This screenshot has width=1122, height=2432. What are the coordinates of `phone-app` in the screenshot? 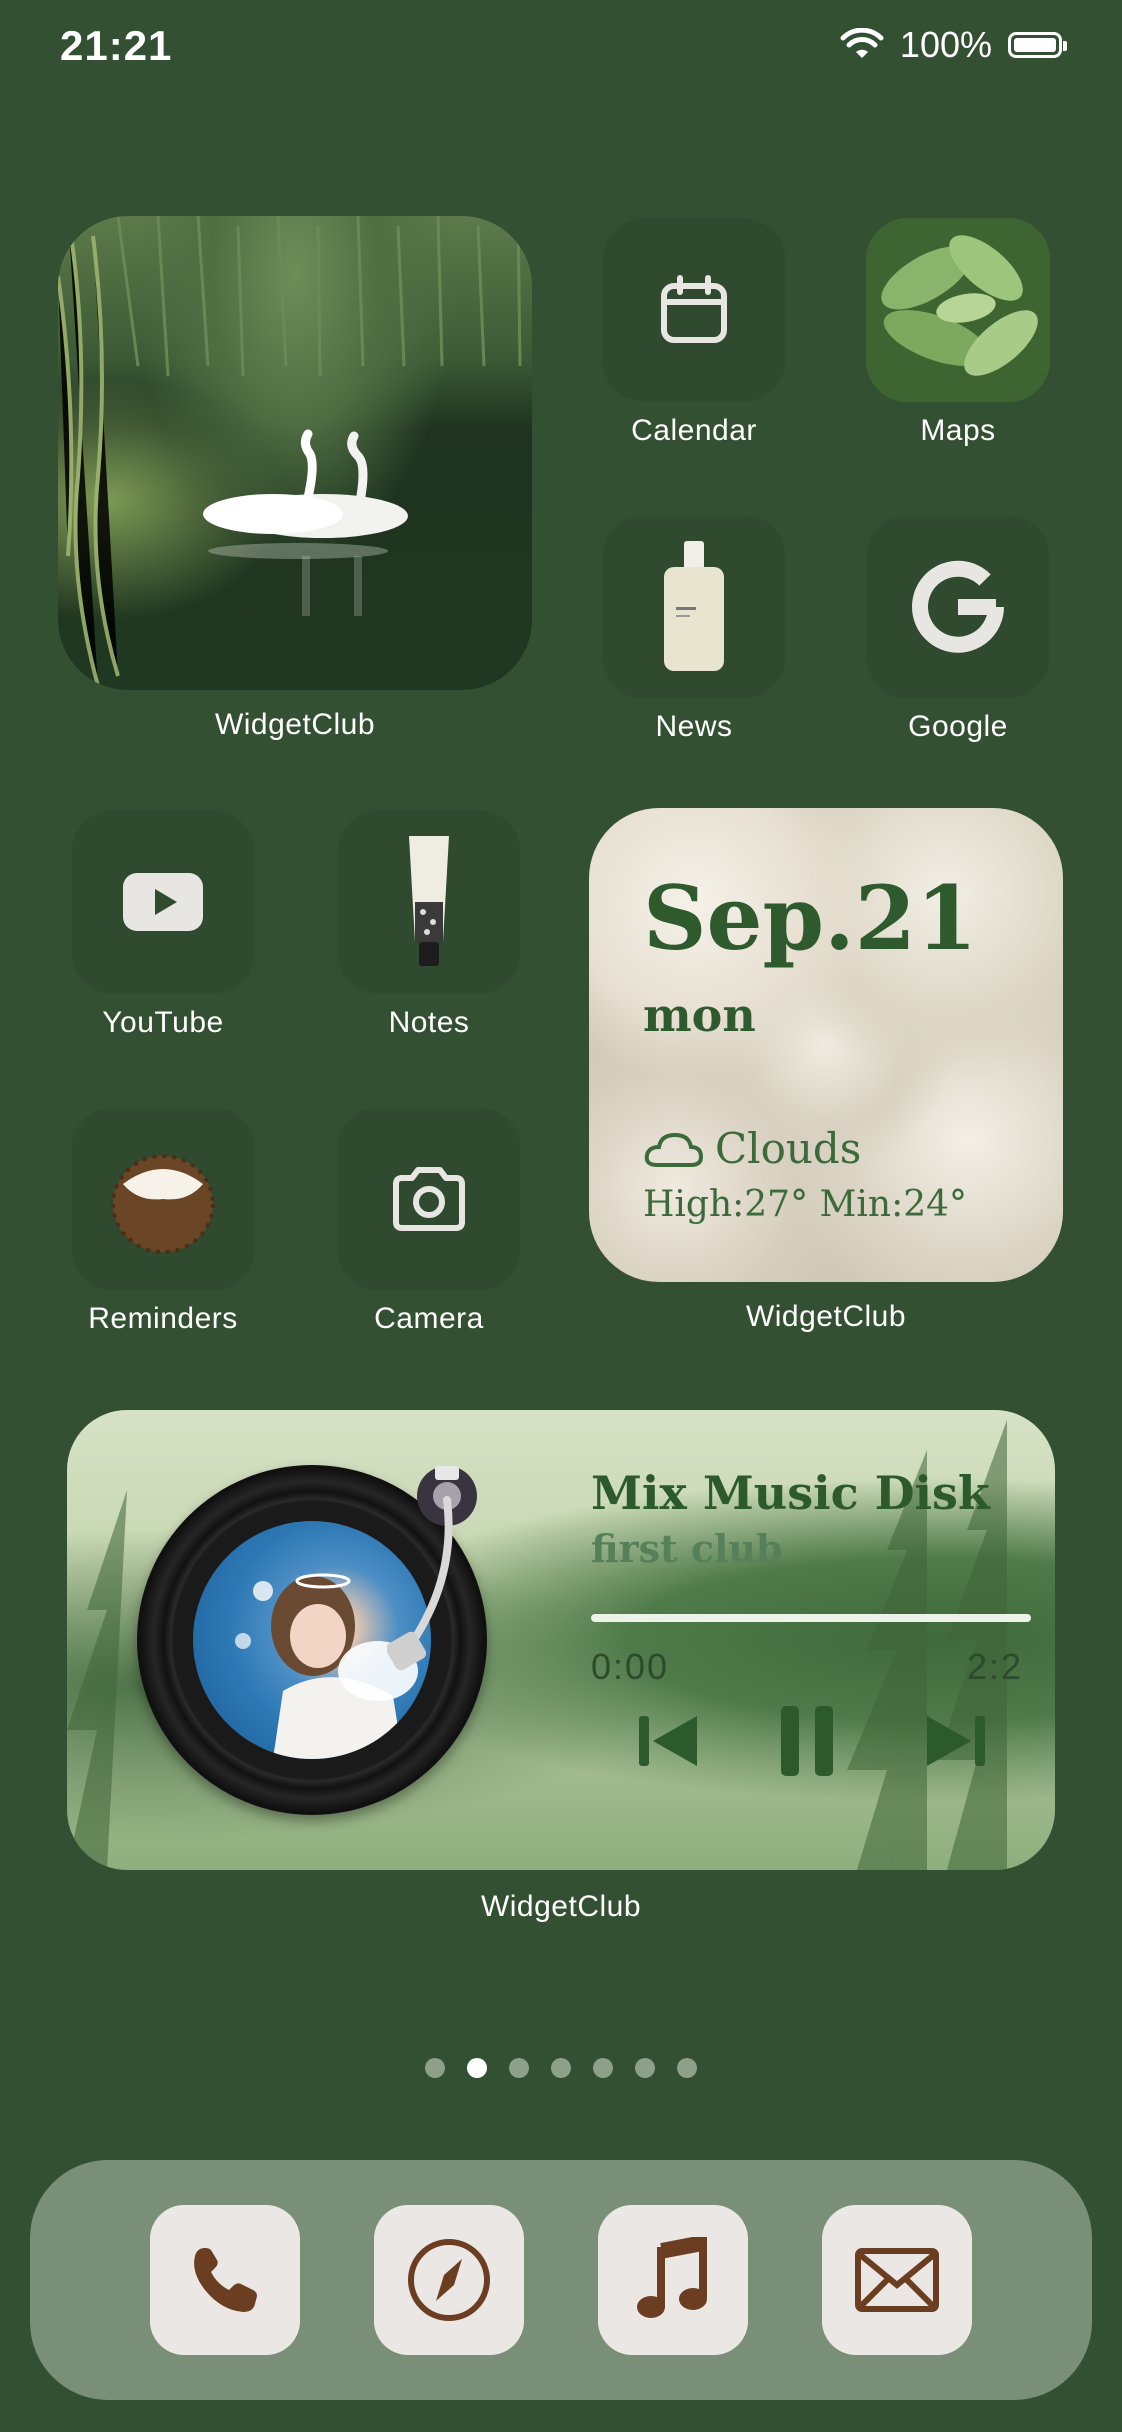 It's located at (225, 2280).